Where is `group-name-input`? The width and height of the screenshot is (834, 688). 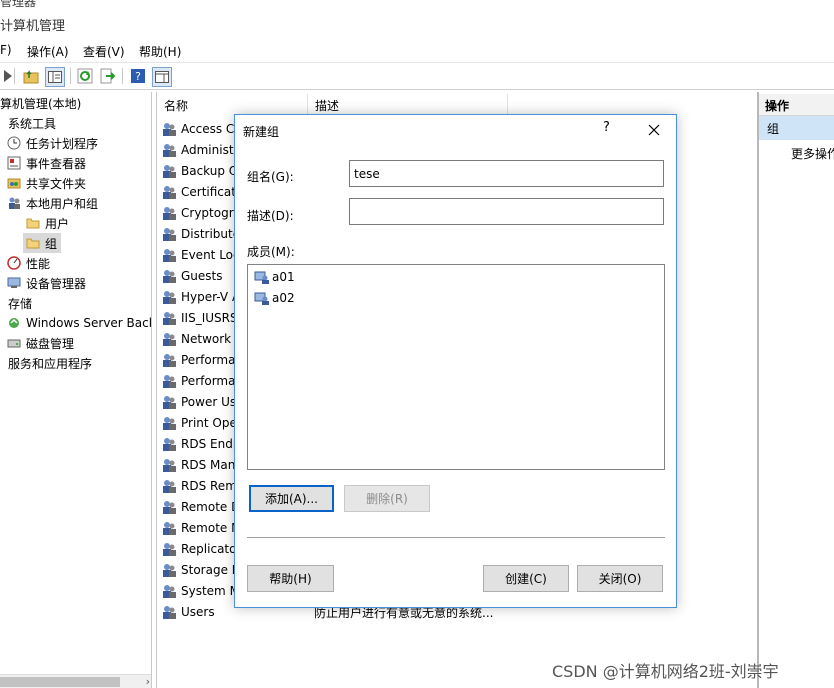
group-name-input is located at coordinates (506, 173).